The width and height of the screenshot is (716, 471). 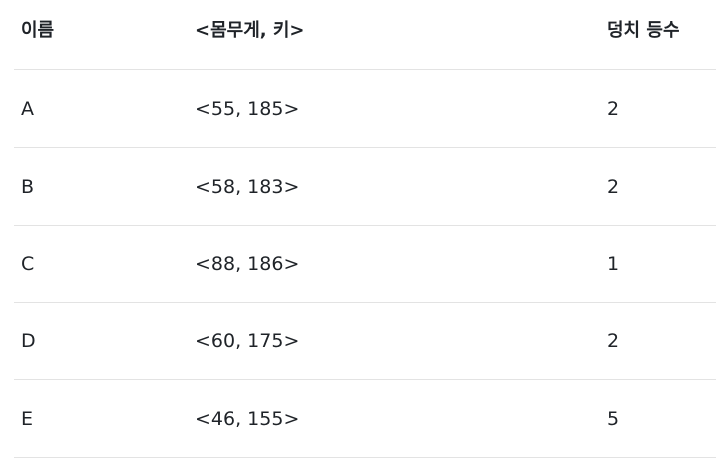 What do you see at coordinates (247, 418) in the screenshot?
I see `row-weight-height: <46, 155>` at bounding box center [247, 418].